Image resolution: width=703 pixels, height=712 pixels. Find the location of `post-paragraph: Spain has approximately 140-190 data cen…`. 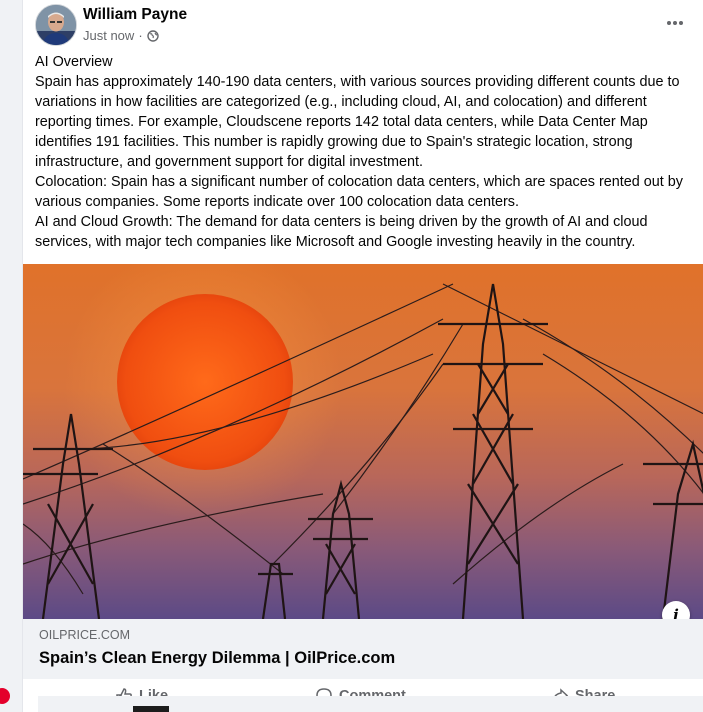

post-paragraph: Spain has approximately 140-190 data cen… is located at coordinates (357, 122).